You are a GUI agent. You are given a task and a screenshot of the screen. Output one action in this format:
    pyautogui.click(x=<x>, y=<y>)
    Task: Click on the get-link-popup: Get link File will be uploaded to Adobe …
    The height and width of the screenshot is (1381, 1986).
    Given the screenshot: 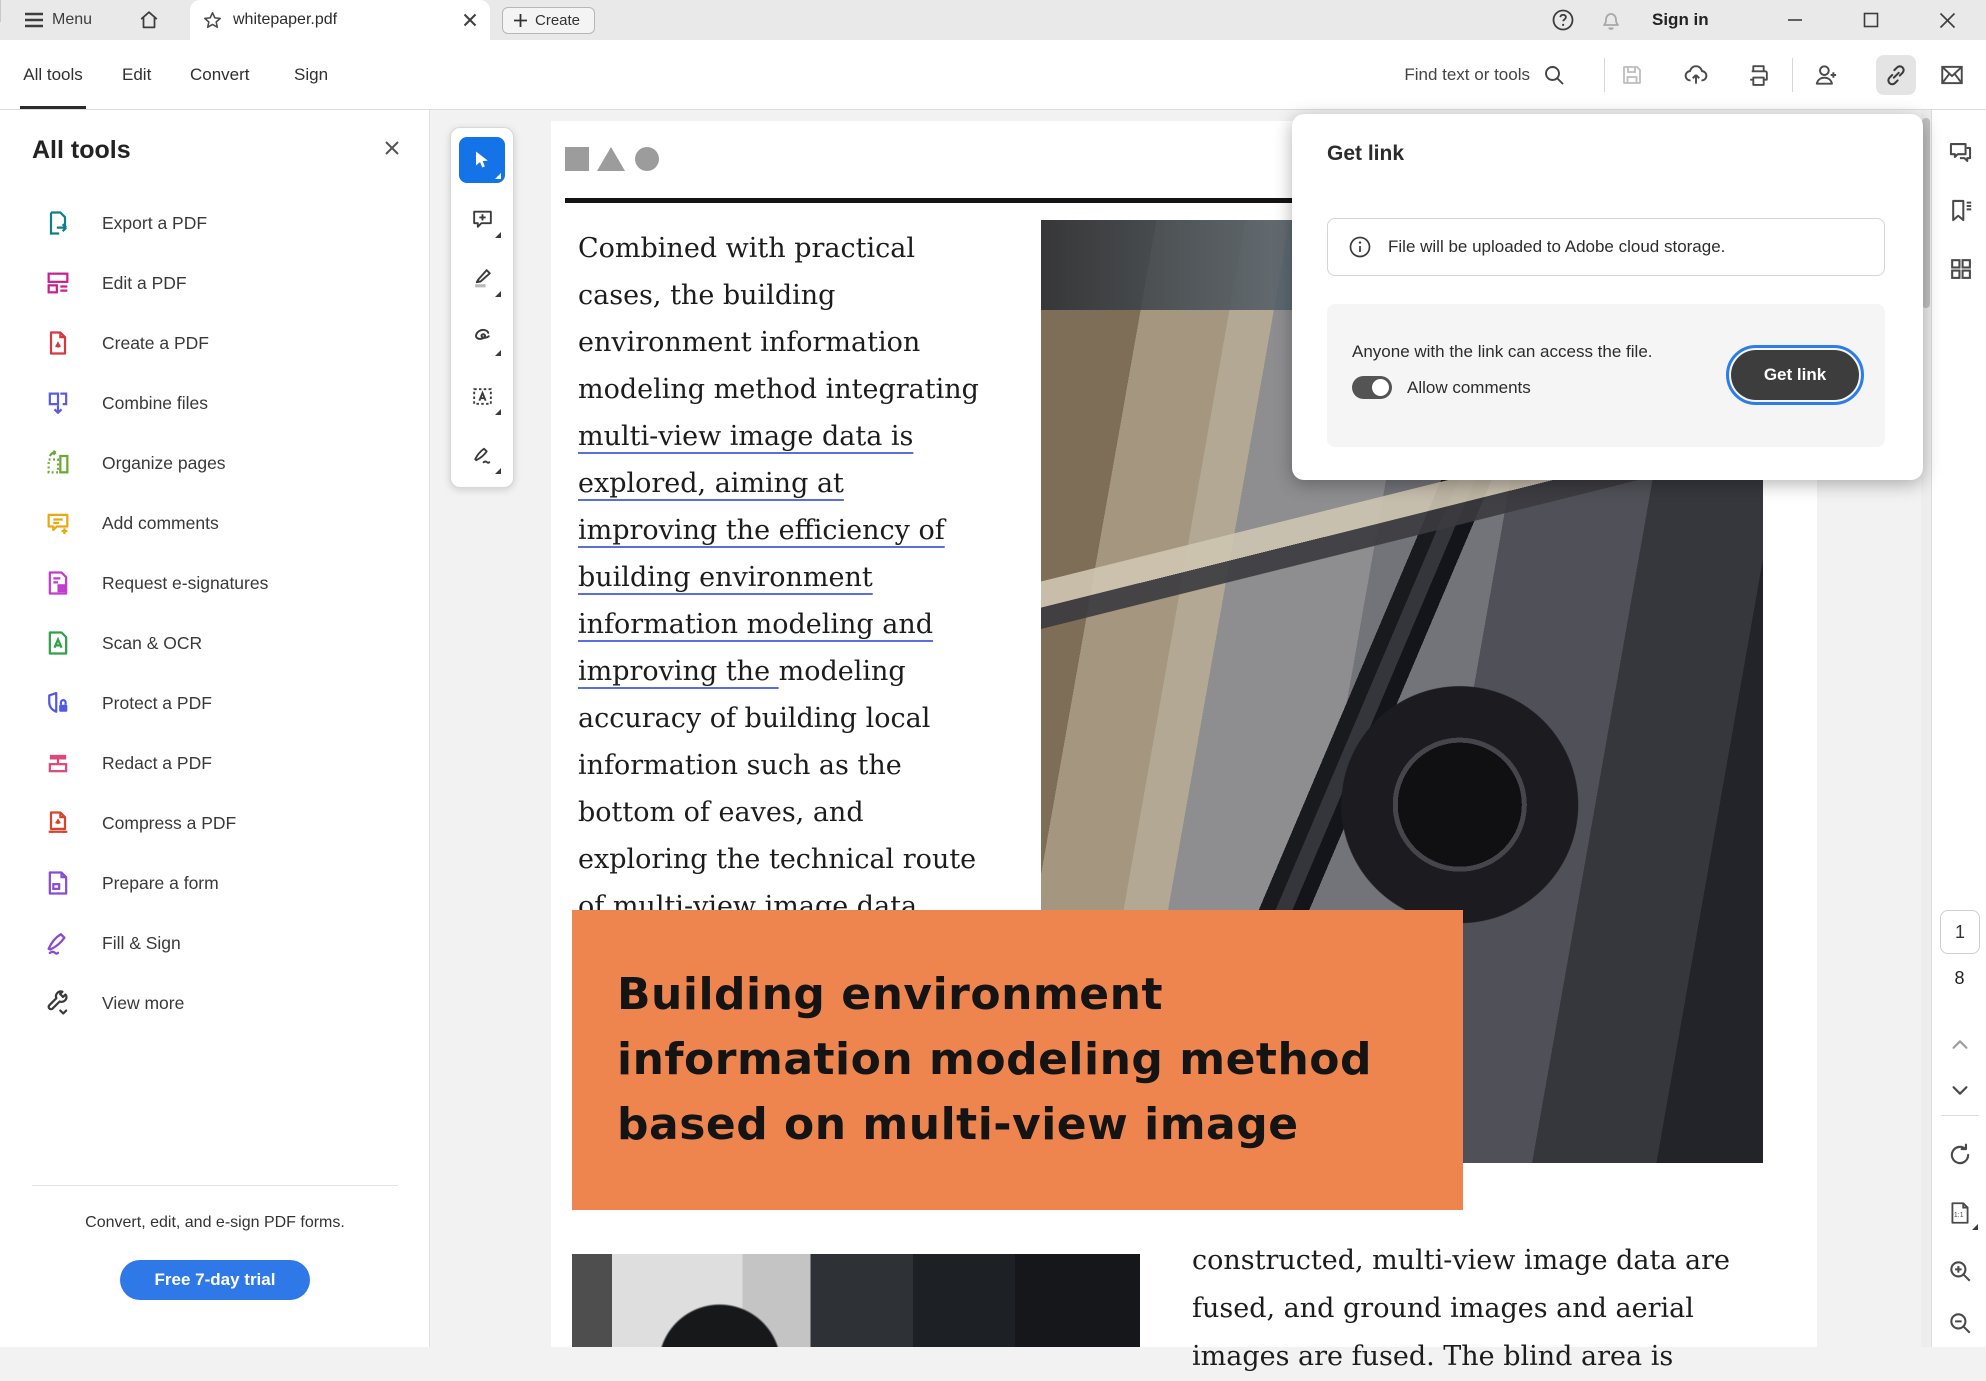 What is the action you would take?
    pyautogui.click(x=1607, y=297)
    